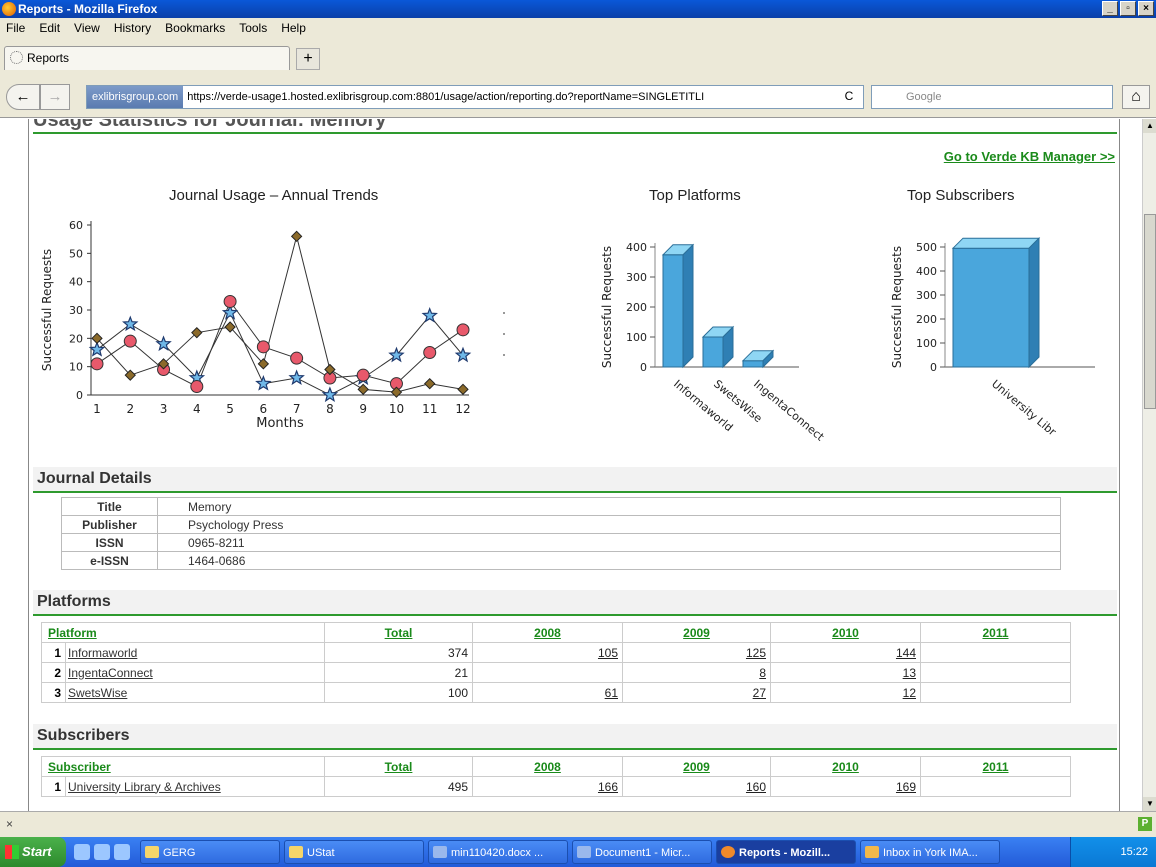  Describe the element at coordinates (1145, 824) in the screenshot. I see `addon-icon: P` at that location.